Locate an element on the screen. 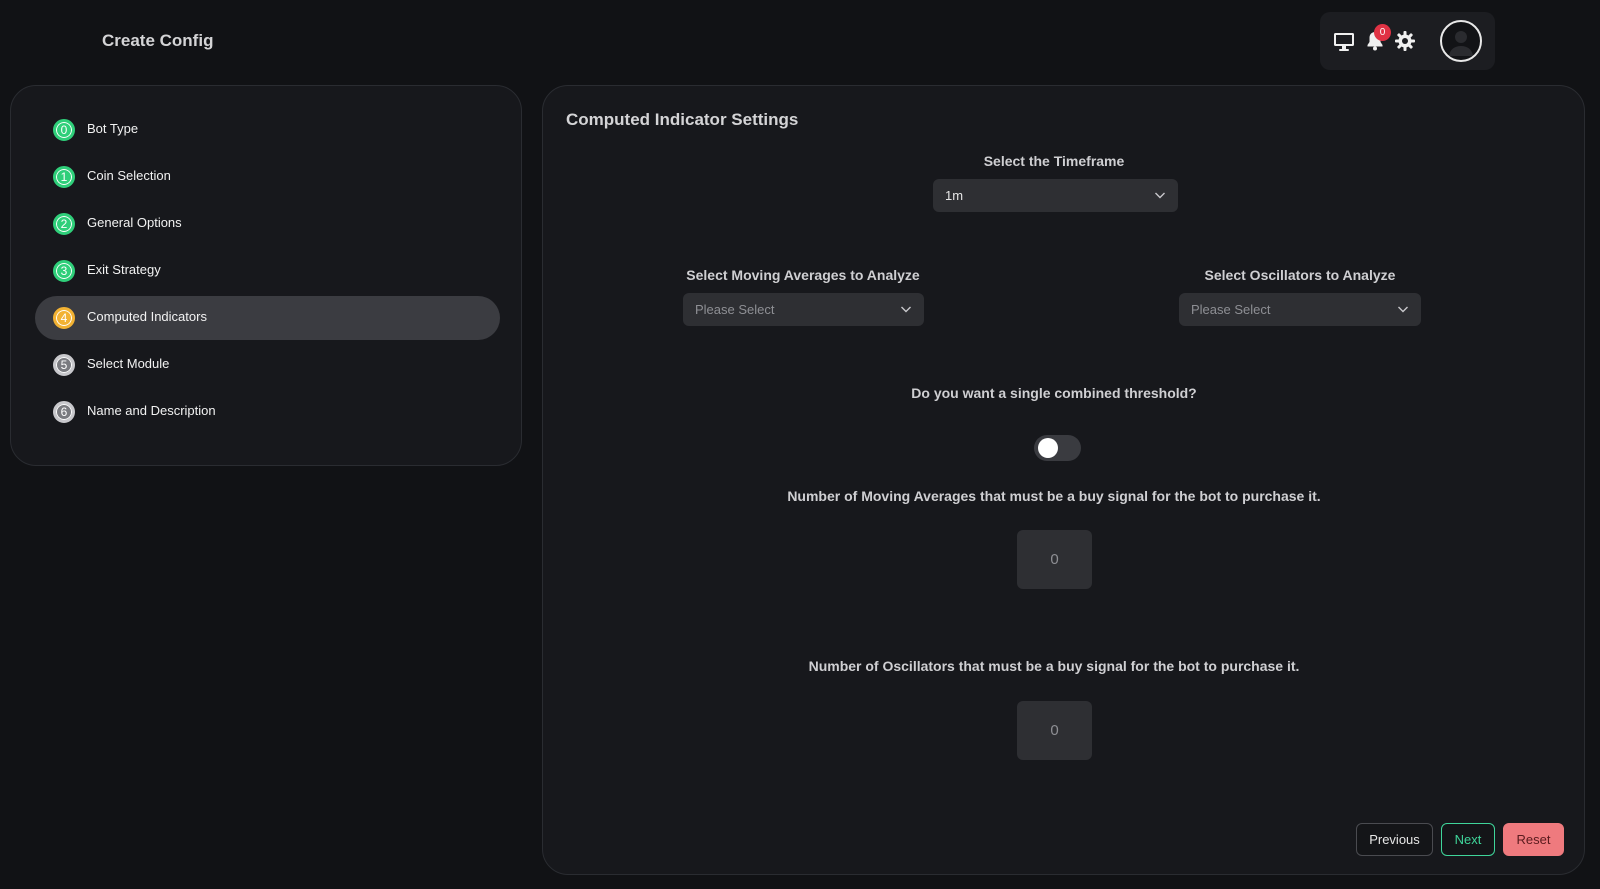 This screenshot has height=889, width=1600. combined-threshold-toggle is located at coordinates (1057, 448).